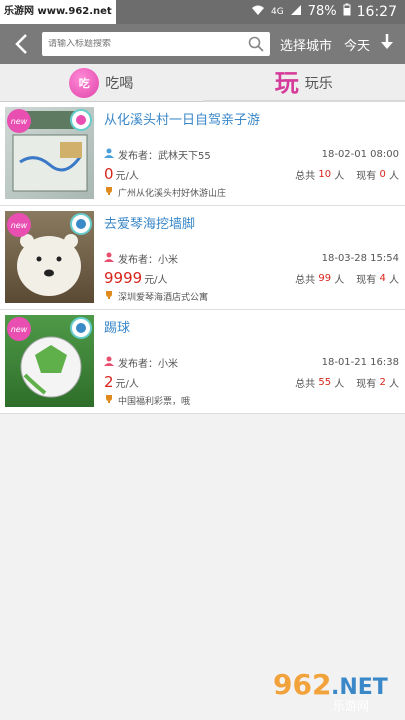 This screenshot has height=720, width=405. I want to click on status-bar: 乐游网 www.962.net 4G 78% 16:27, so click(202, 12).